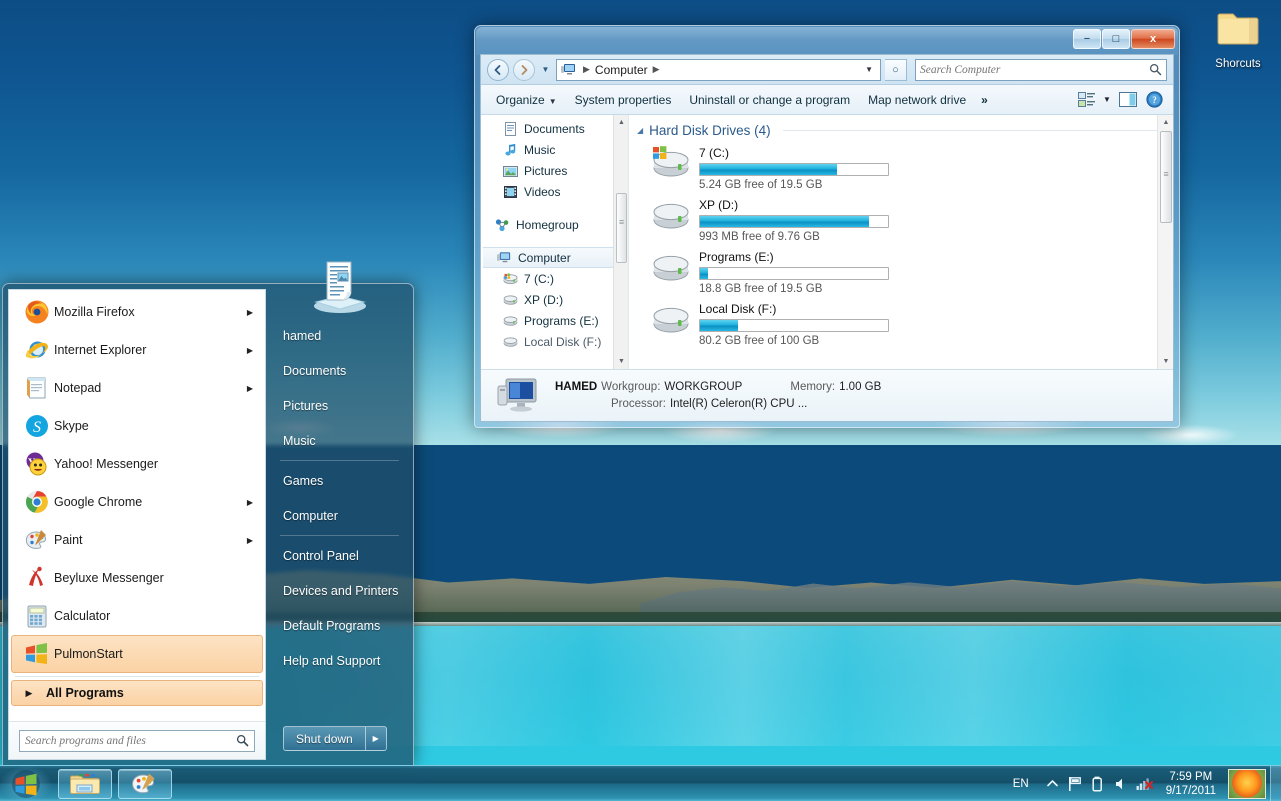  Describe the element at coordinates (621, 228) in the screenshot. I see `nav-scroll-thumb` at that location.